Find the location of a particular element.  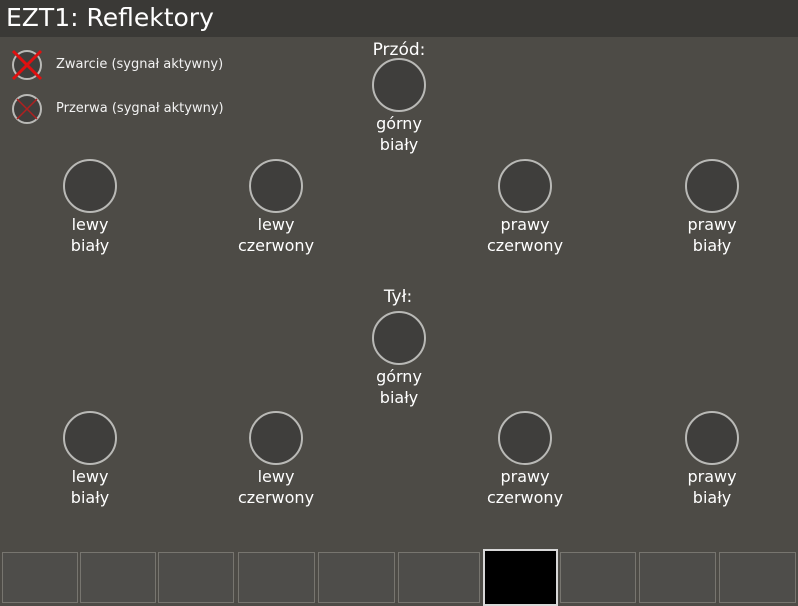

open-circuit-x-icon is located at coordinates (27, 109).